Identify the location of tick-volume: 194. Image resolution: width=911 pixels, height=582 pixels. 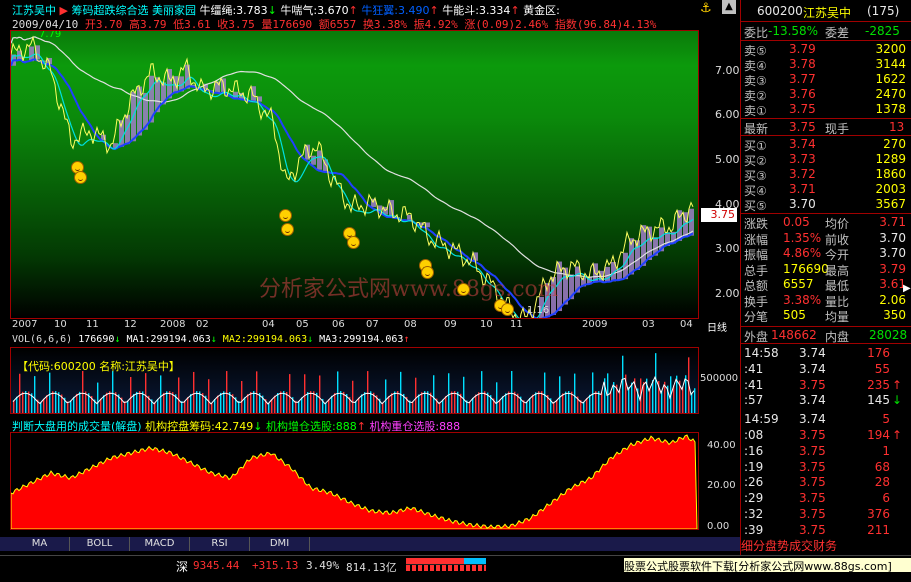
(878, 435).